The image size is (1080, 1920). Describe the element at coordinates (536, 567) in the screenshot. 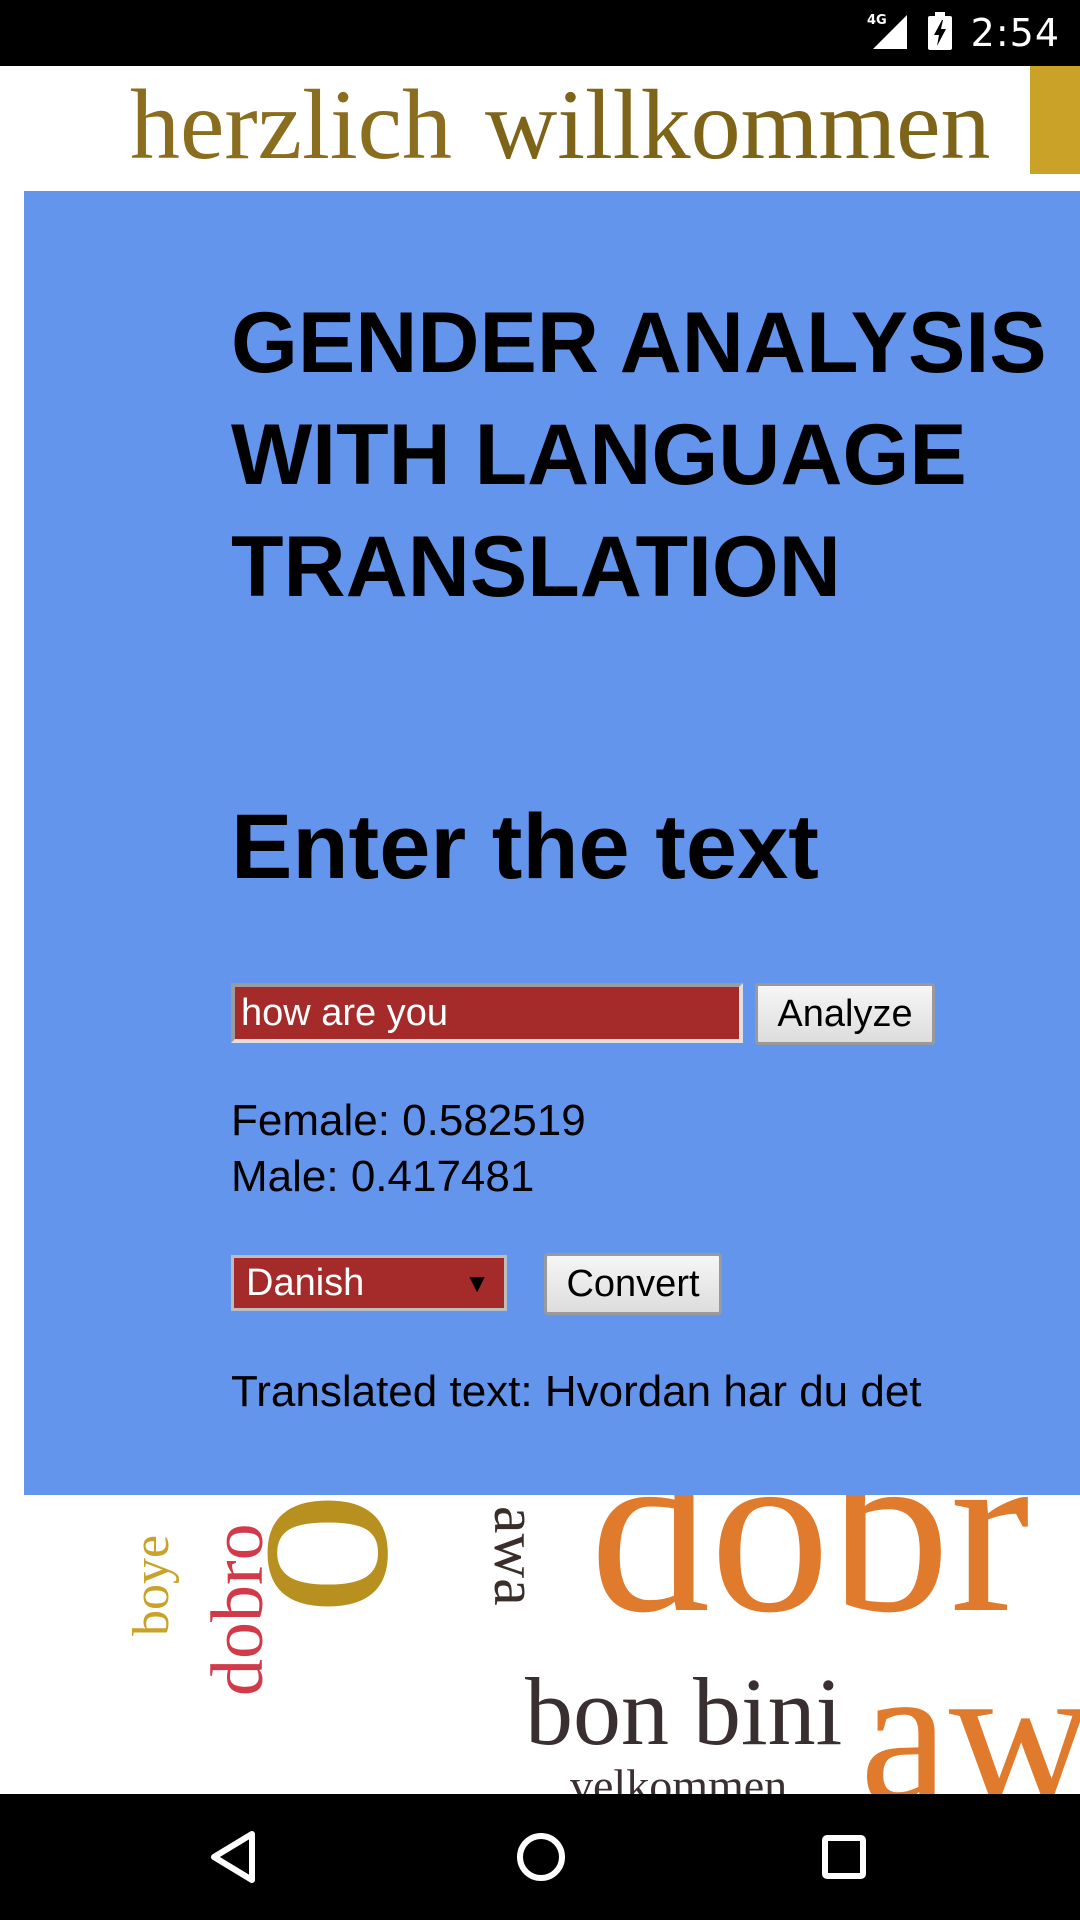

I see `page-title-line-3: TRANSLATION` at that location.